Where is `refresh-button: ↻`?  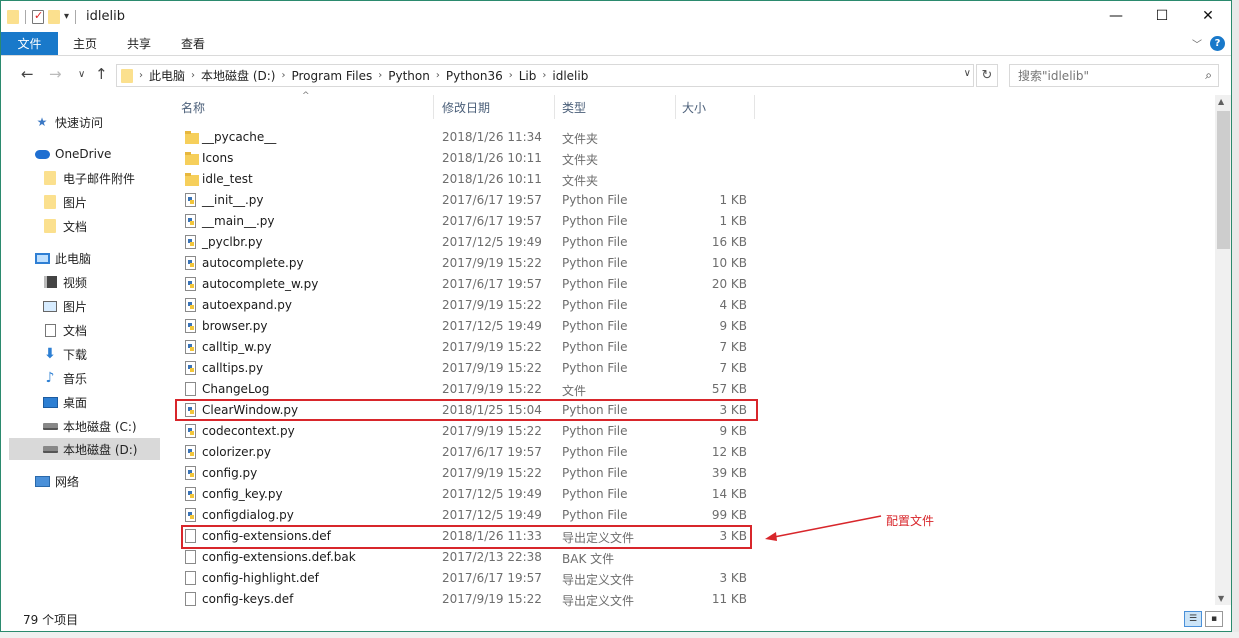
refresh-button: ↻ is located at coordinates (987, 75).